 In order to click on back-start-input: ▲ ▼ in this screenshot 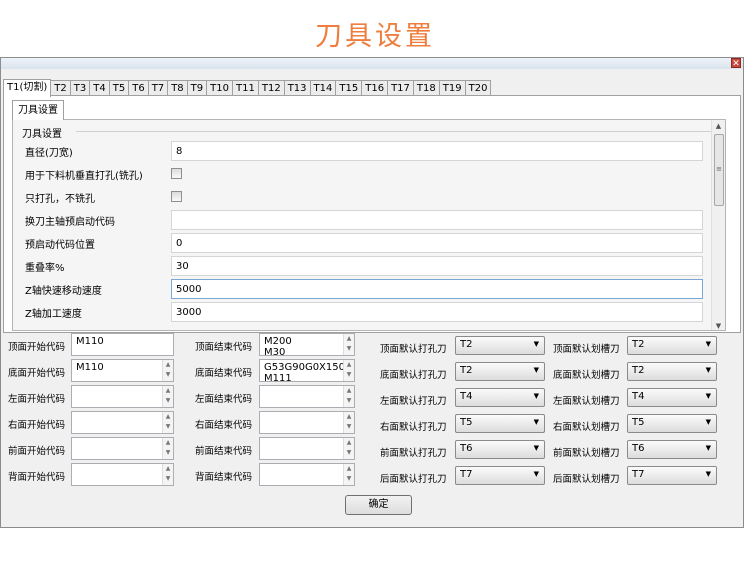, I will do `click(122, 474)`.